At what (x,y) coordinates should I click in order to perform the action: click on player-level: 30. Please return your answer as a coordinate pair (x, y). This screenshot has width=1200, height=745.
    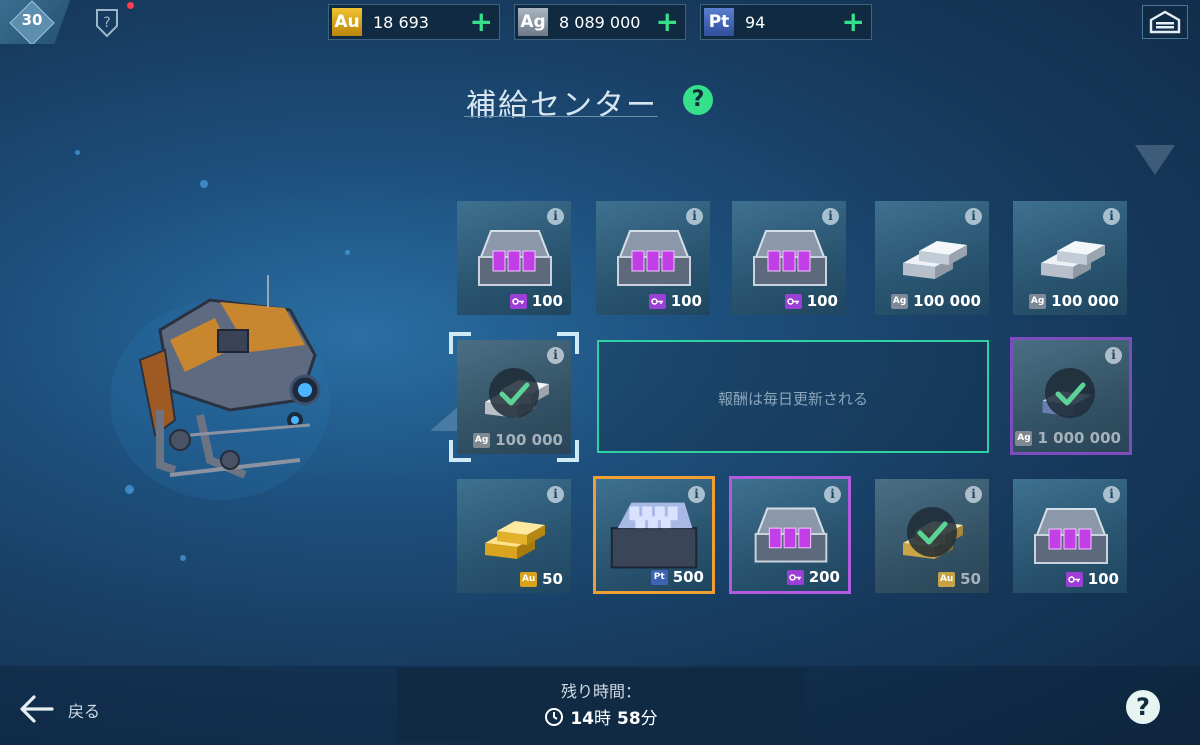
    Looking at the image, I should click on (32, 20).